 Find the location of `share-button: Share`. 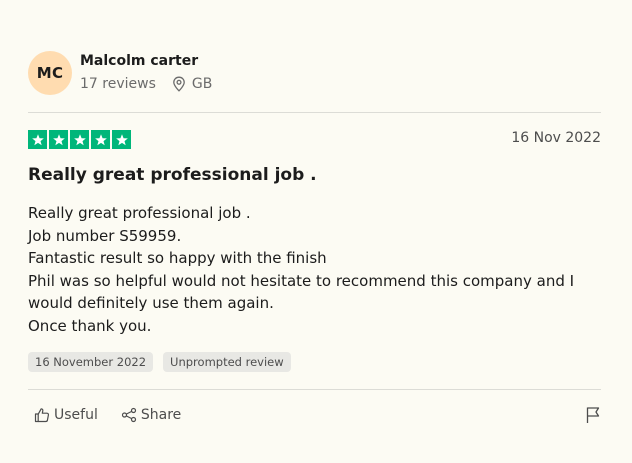

share-button: Share is located at coordinates (151, 415).